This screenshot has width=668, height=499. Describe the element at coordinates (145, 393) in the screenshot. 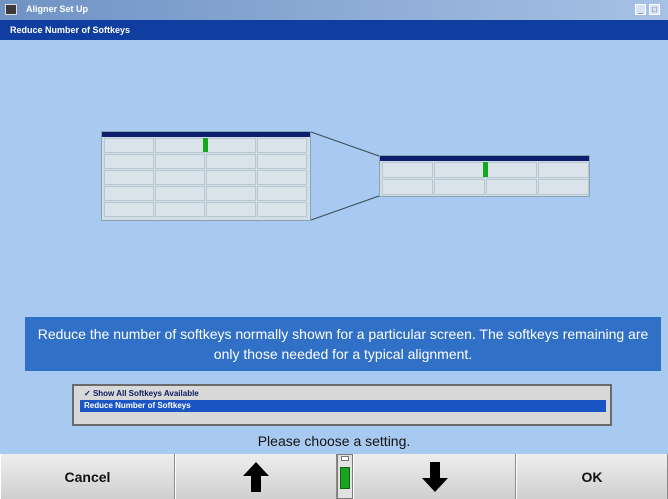

I see `option-label: Show All Softkeys Available` at that location.